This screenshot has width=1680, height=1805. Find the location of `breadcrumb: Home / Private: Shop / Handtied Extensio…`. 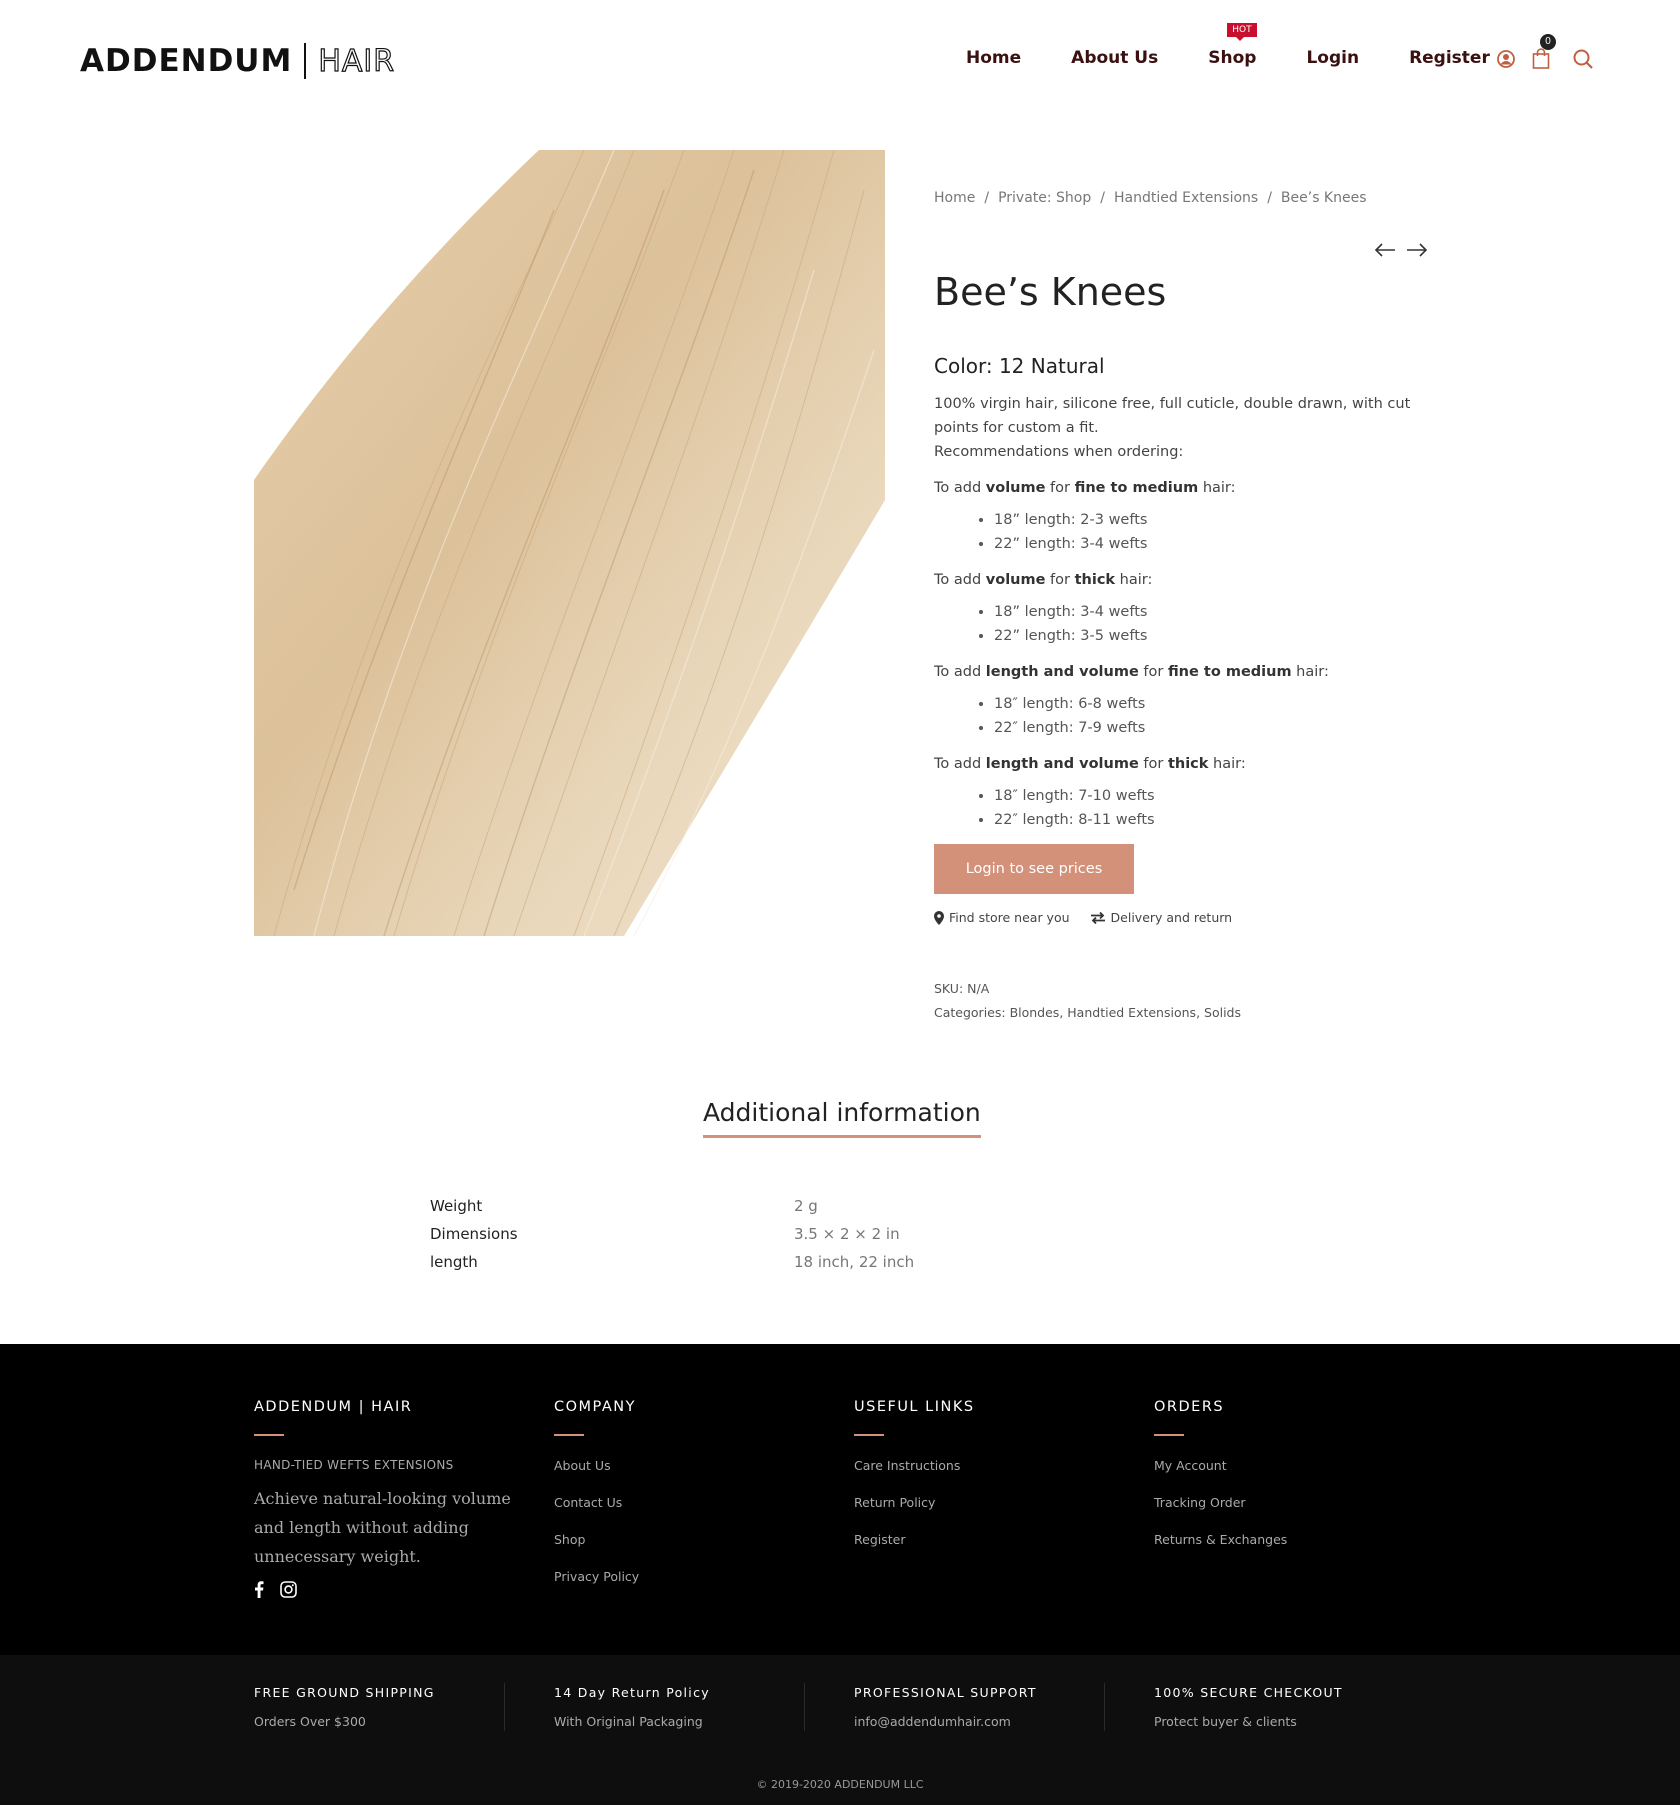

breadcrumb: Home / Private: Shop / Handtied Extensio… is located at coordinates (1184, 198).